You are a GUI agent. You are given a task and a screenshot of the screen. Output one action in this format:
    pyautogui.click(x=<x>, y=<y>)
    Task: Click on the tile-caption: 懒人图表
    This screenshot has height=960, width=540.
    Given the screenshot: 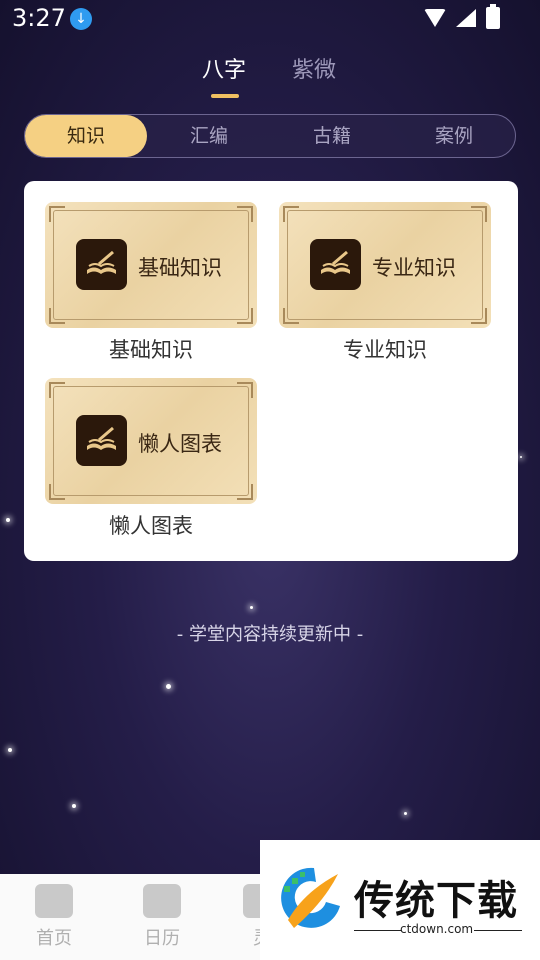 What is the action you would take?
    pyautogui.click(x=151, y=526)
    